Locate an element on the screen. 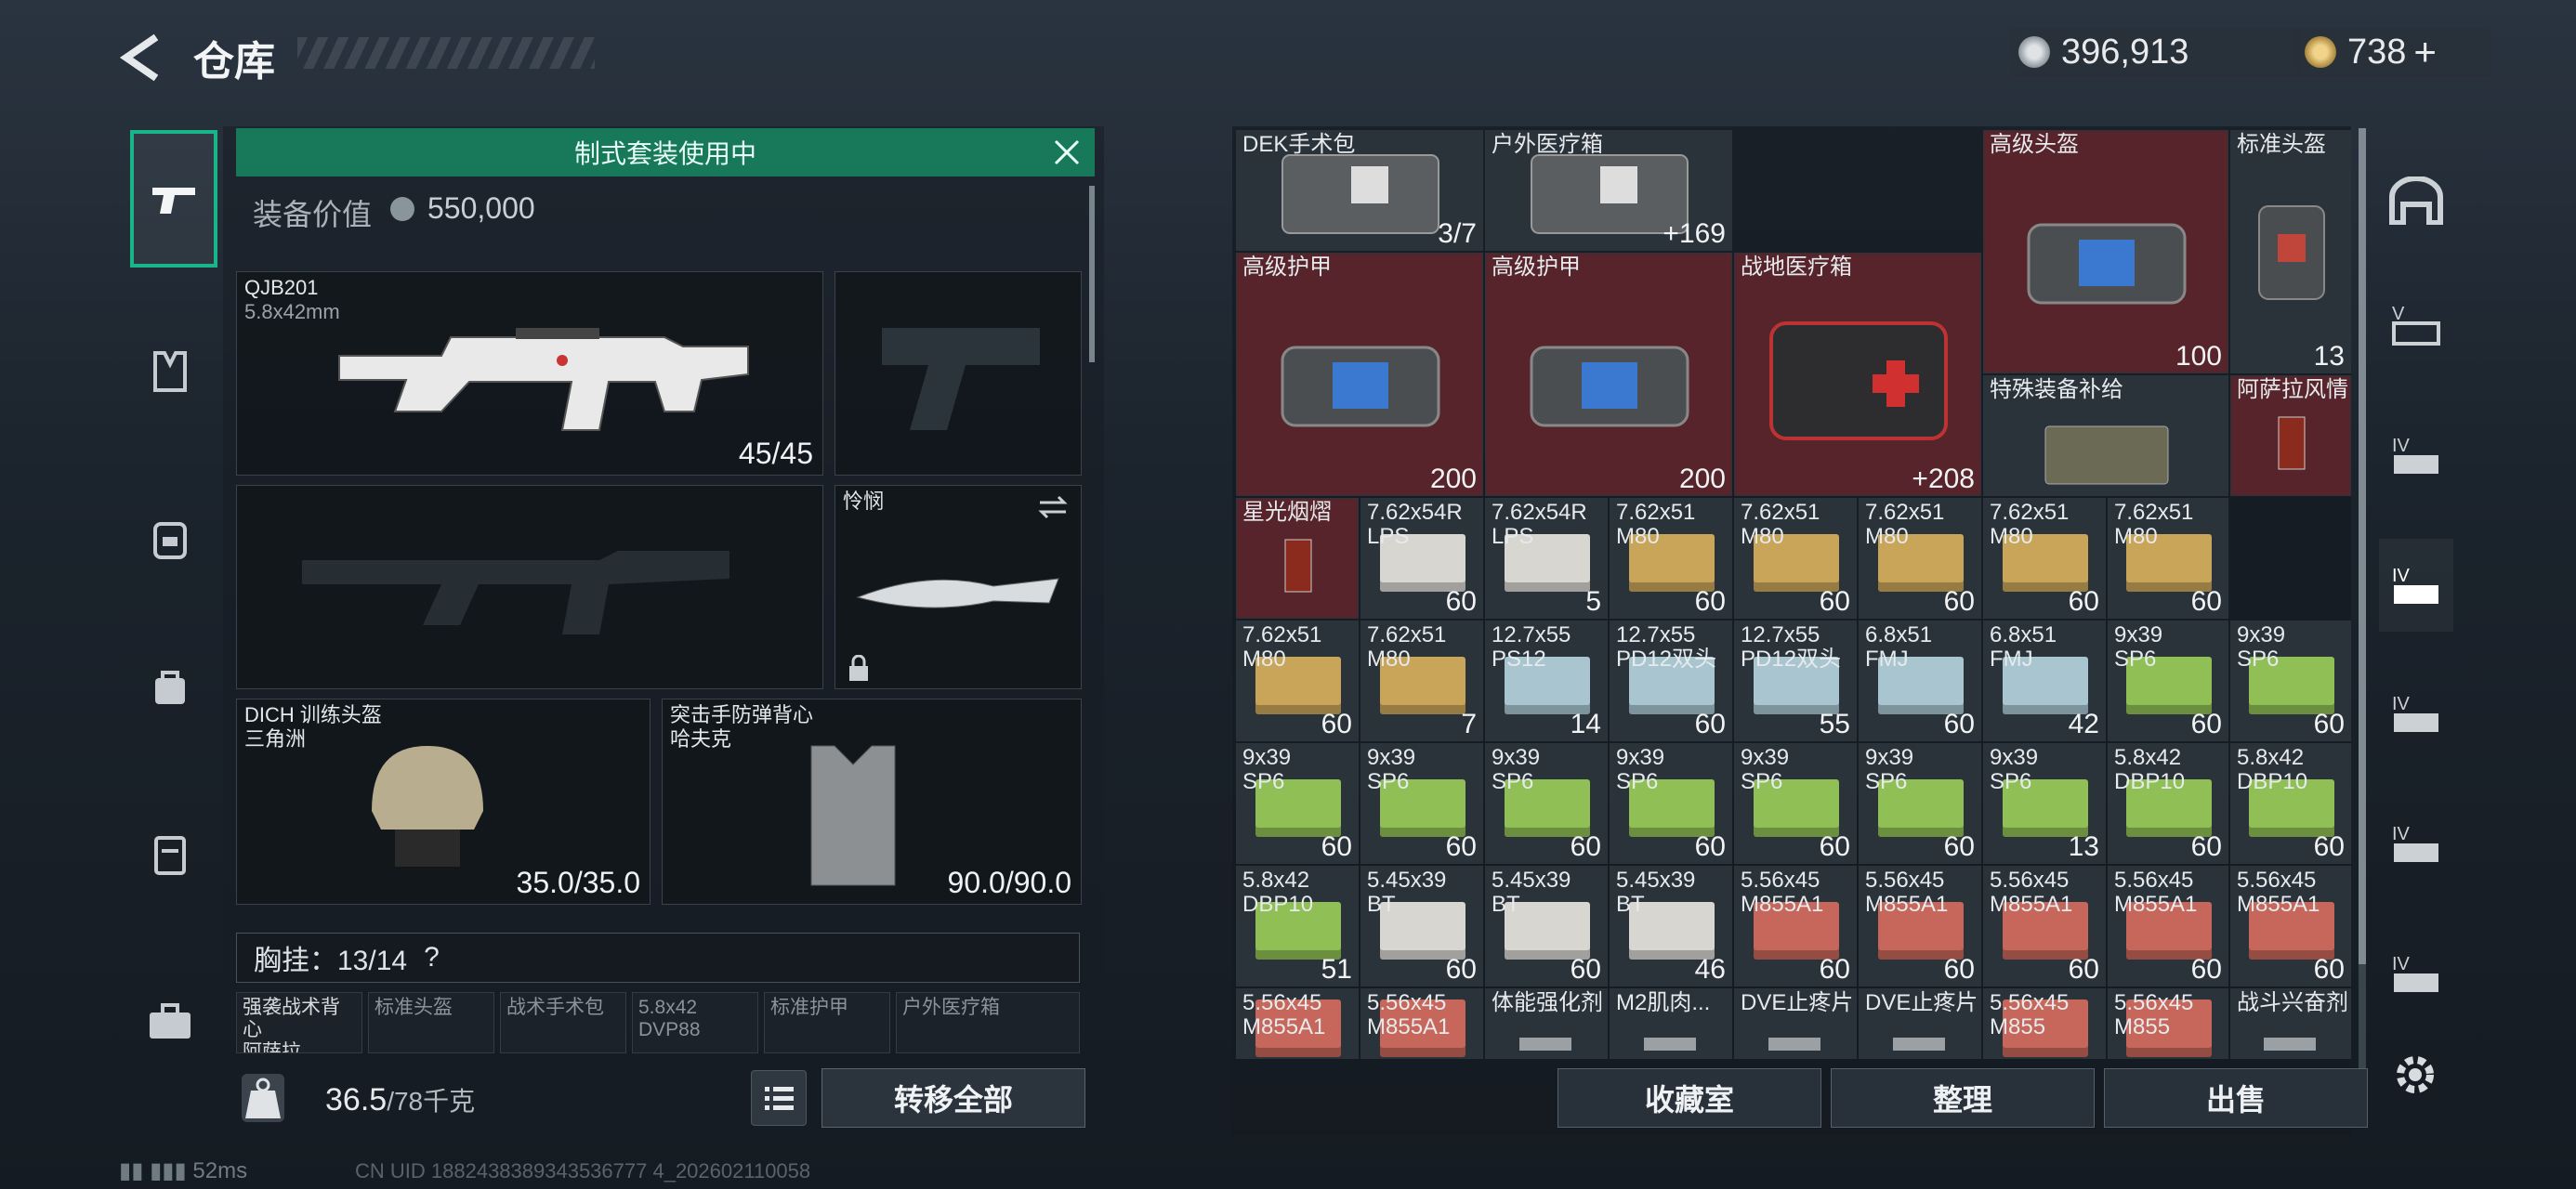 This screenshot has height=1189, width=2576. storage-item: 9x39 SP6 13 is located at coordinates (2044, 803).